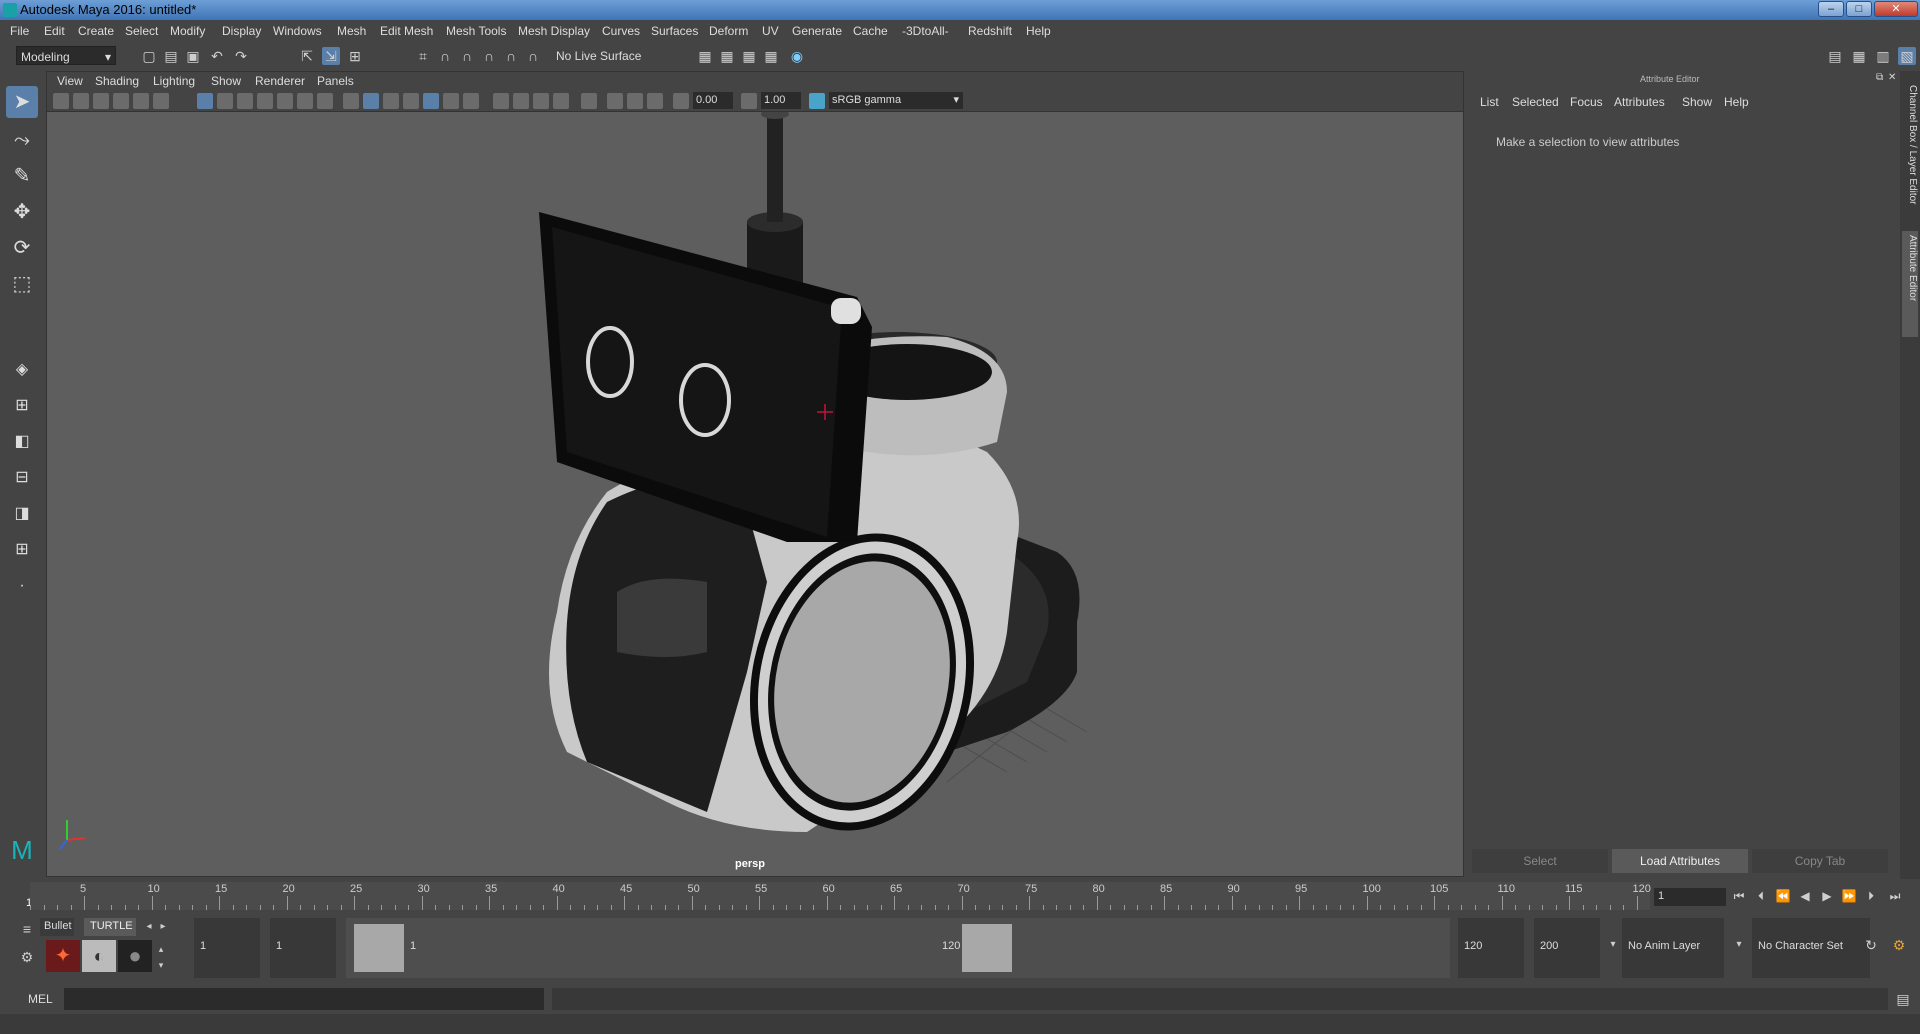  What do you see at coordinates (681, 101) in the screenshot?
I see `exposure-icon` at bounding box center [681, 101].